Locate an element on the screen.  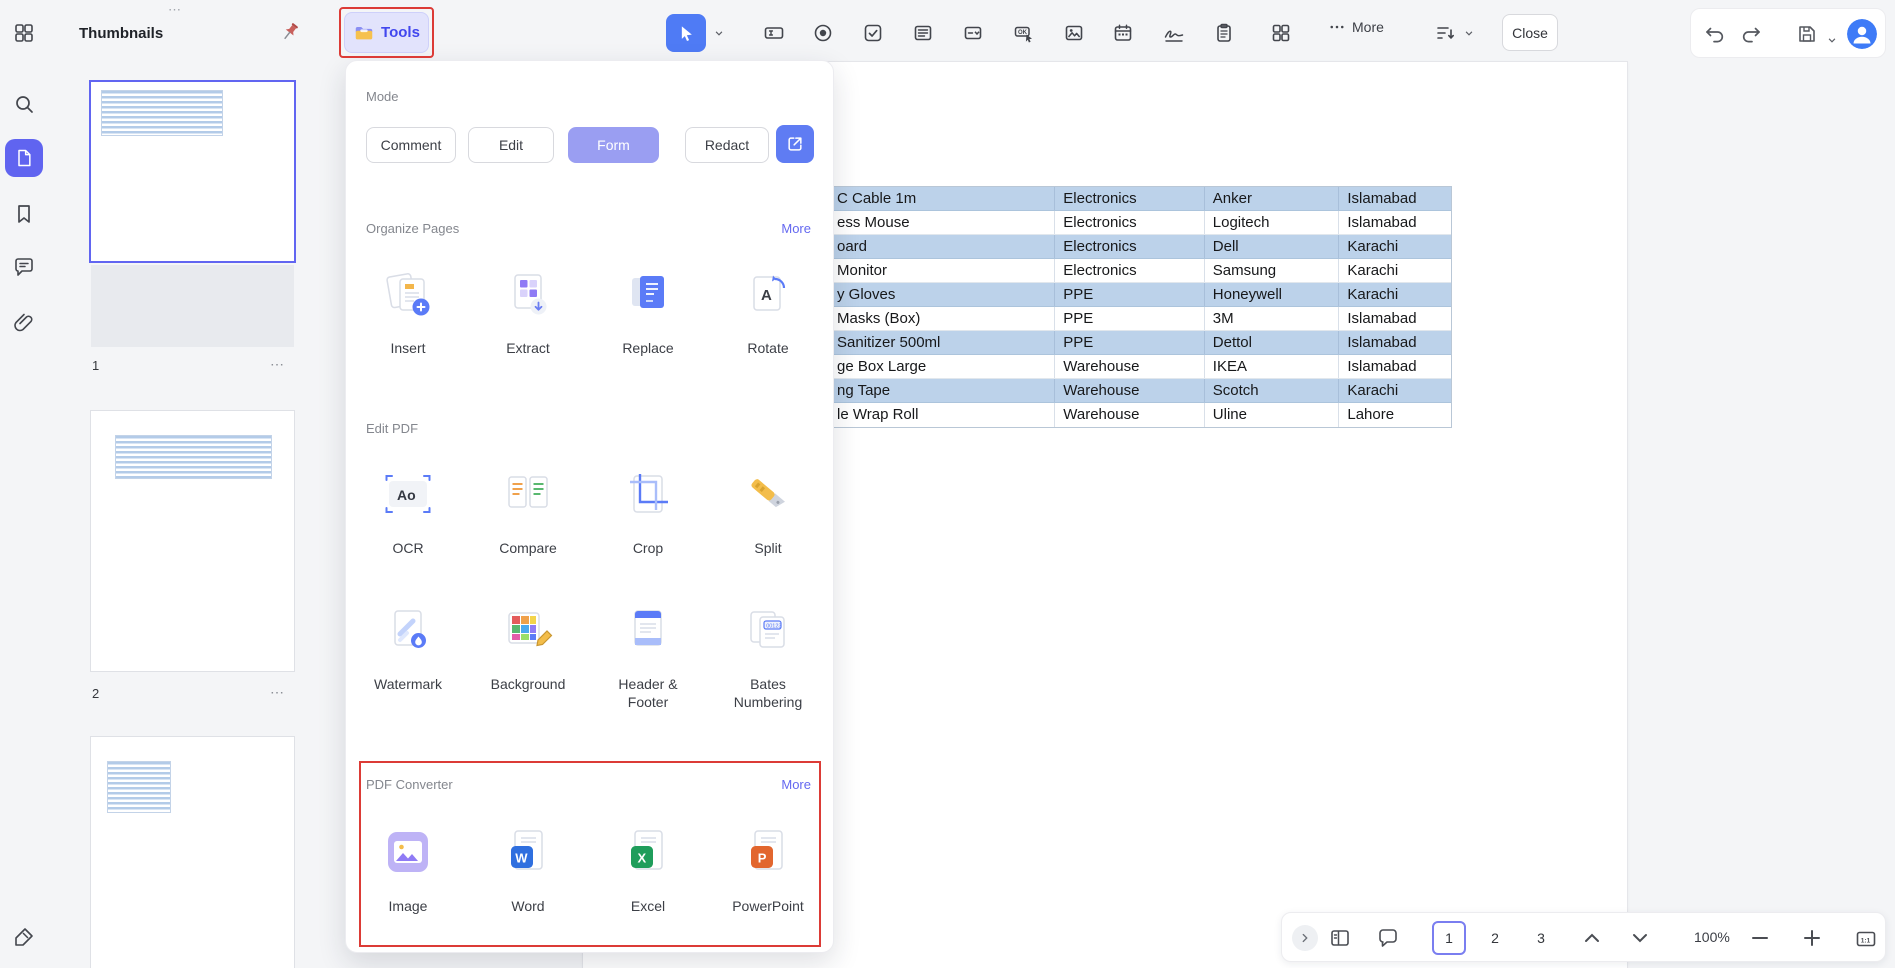
tool-crop: Crop is located at coordinates (648, 512).